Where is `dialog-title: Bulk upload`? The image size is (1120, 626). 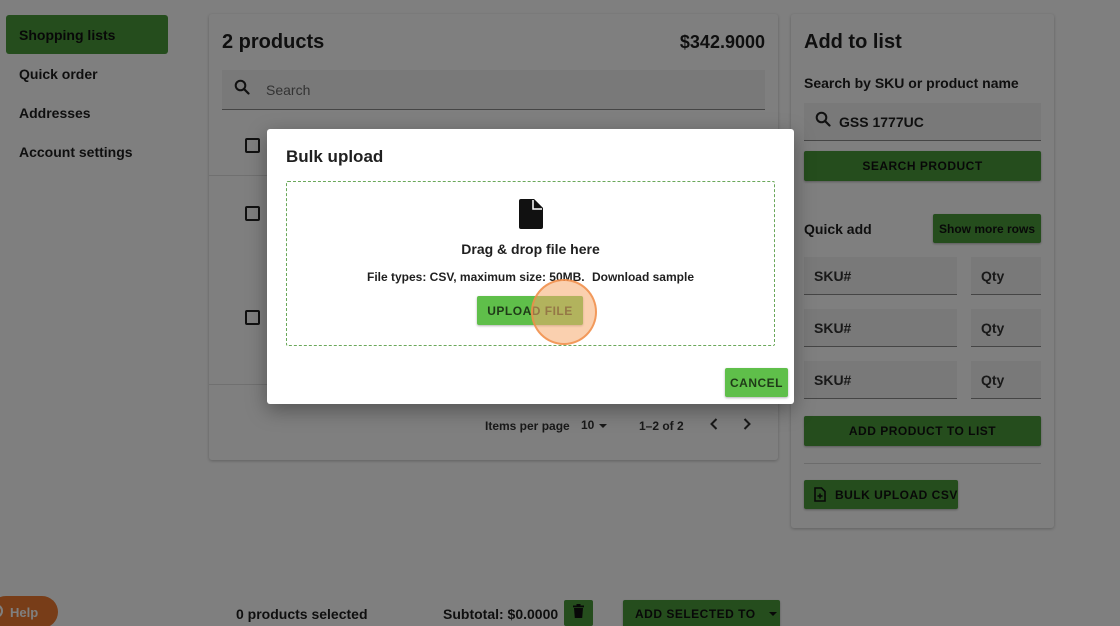 dialog-title: Bulk upload is located at coordinates (335, 156).